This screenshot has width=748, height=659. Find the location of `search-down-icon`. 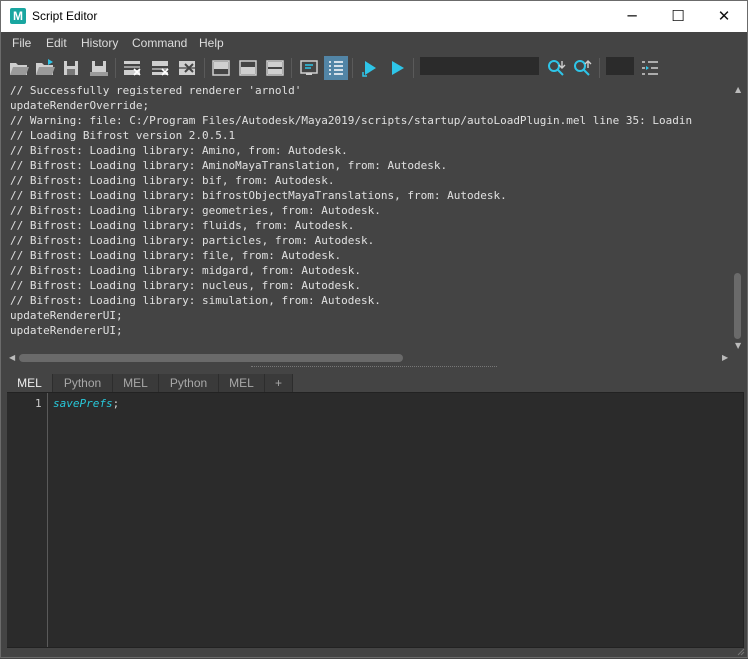

search-down-icon is located at coordinates (556, 68).